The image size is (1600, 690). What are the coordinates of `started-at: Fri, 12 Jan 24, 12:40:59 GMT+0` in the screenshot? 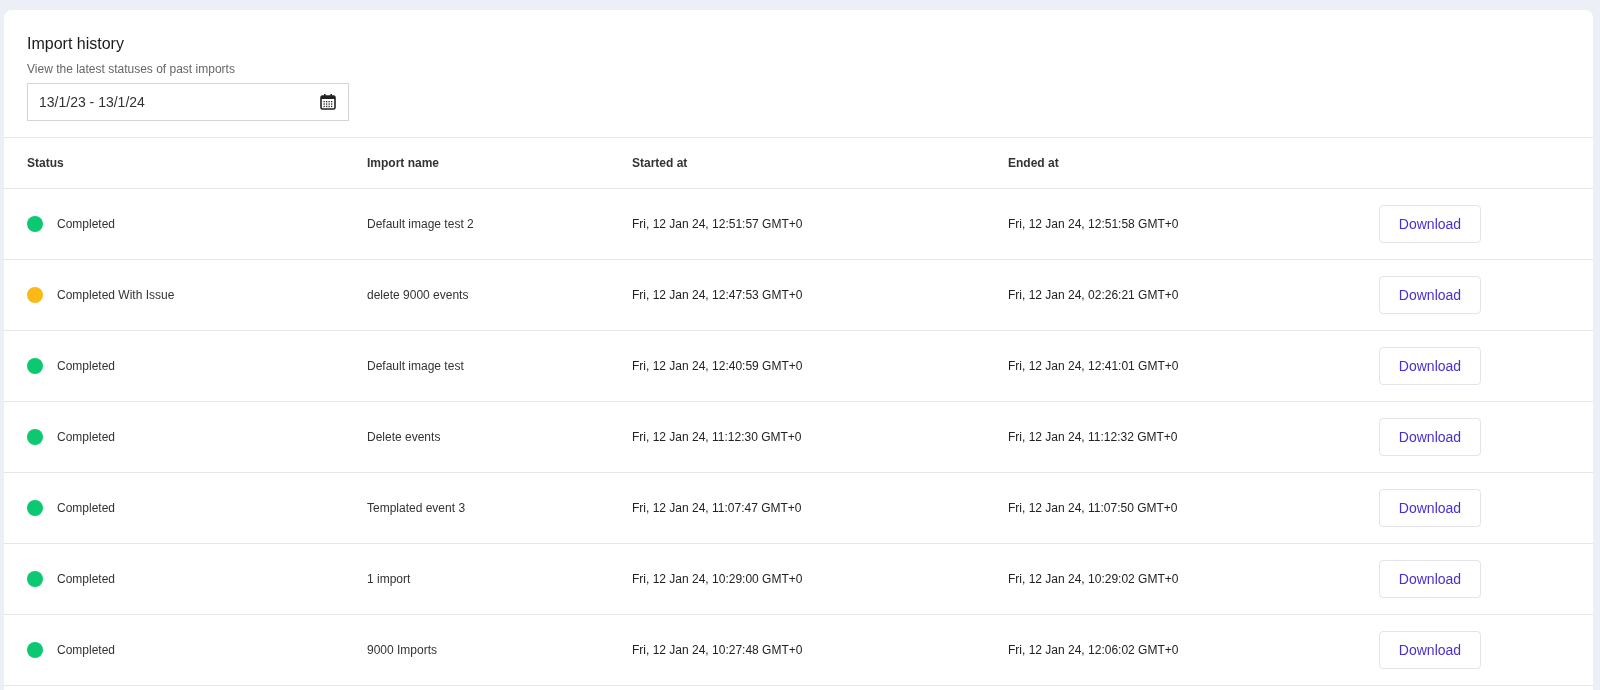 It's located at (717, 366).